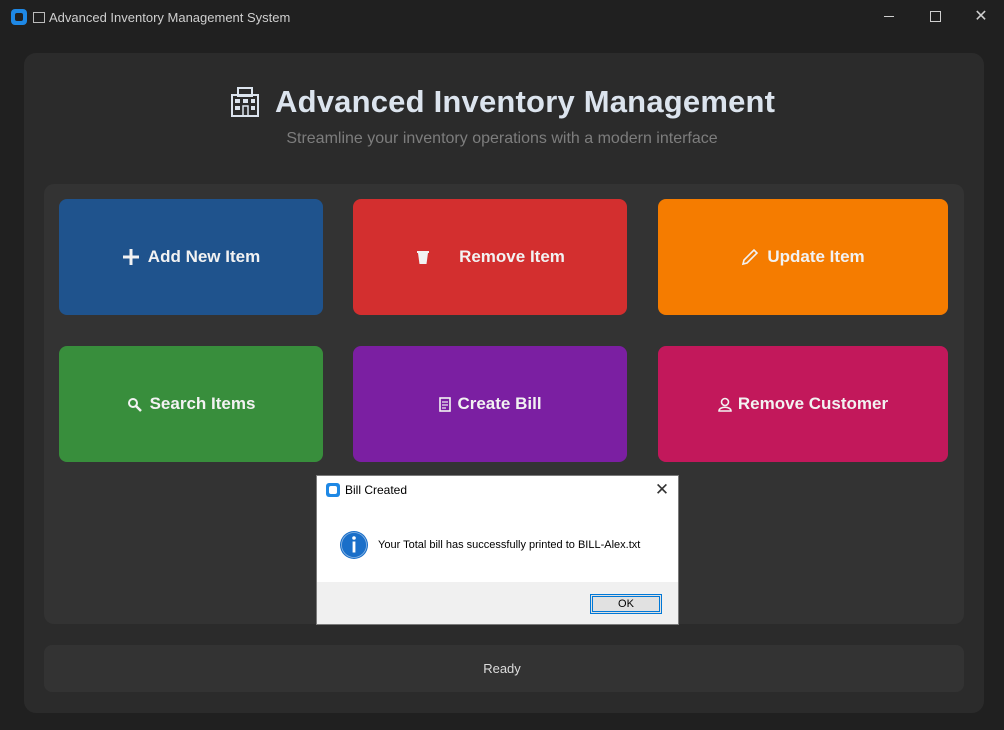  Describe the element at coordinates (19, 17) in the screenshot. I see `app-icon` at that location.